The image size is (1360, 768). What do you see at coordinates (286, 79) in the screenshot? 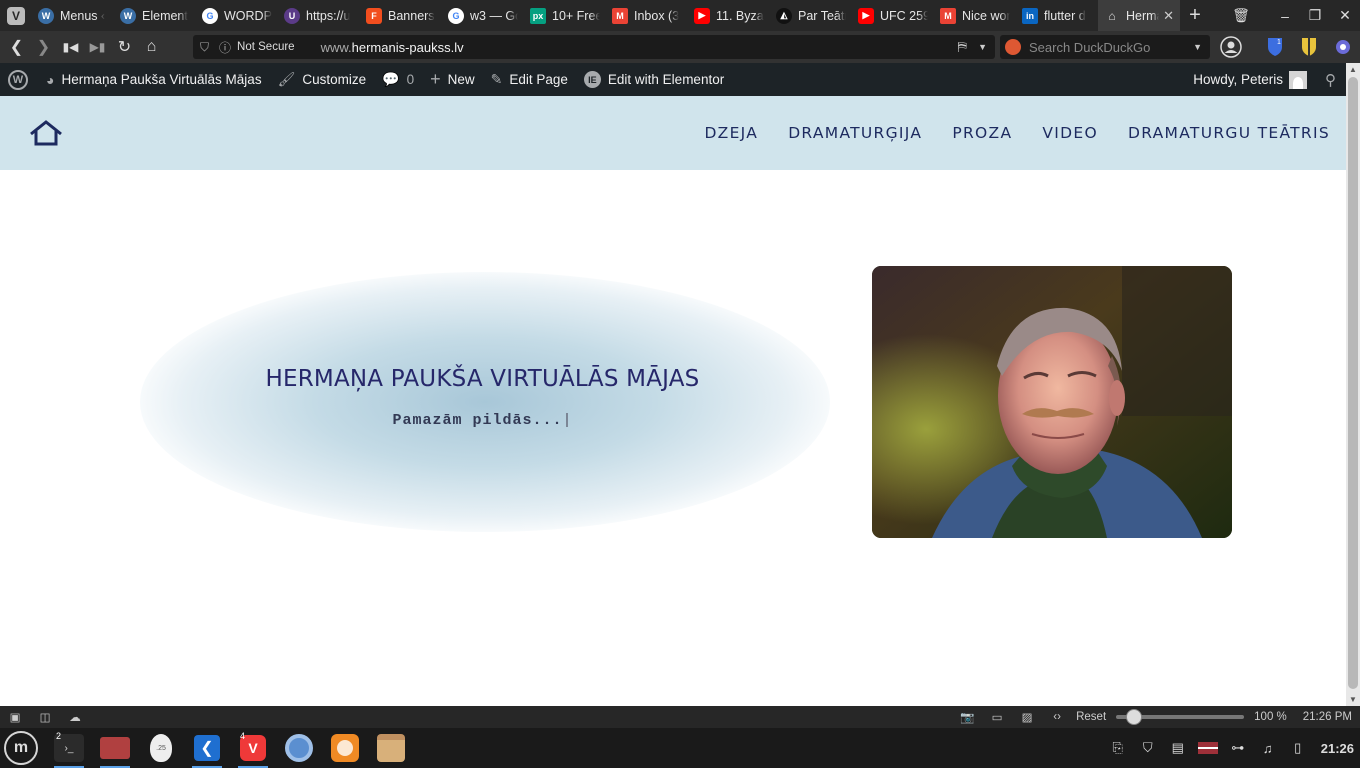
I see `paintbrush-icon: 🖌` at bounding box center [286, 79].